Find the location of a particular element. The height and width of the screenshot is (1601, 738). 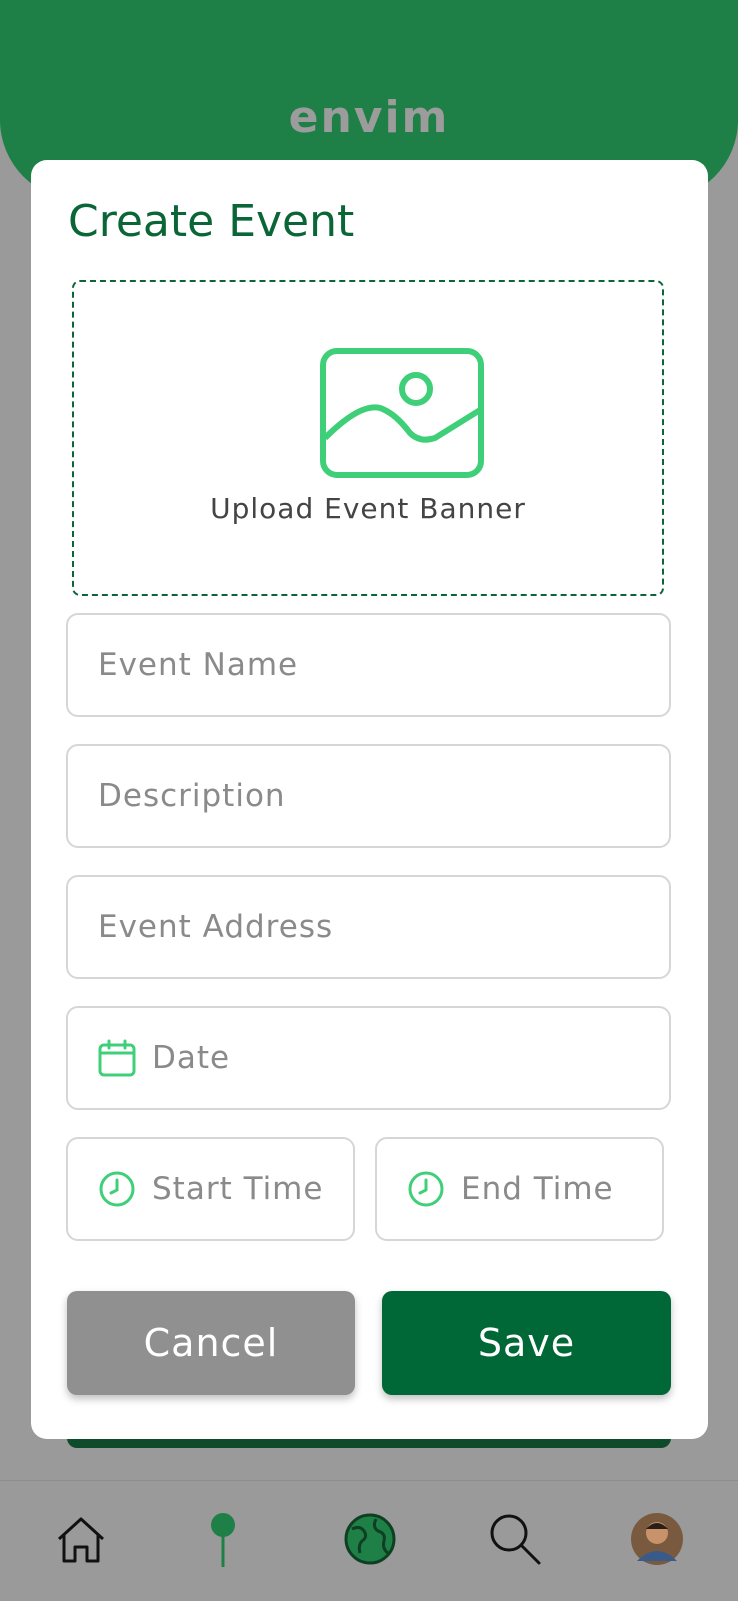

event-name-placeholder: Event Name is located at coordinates (198, 665).